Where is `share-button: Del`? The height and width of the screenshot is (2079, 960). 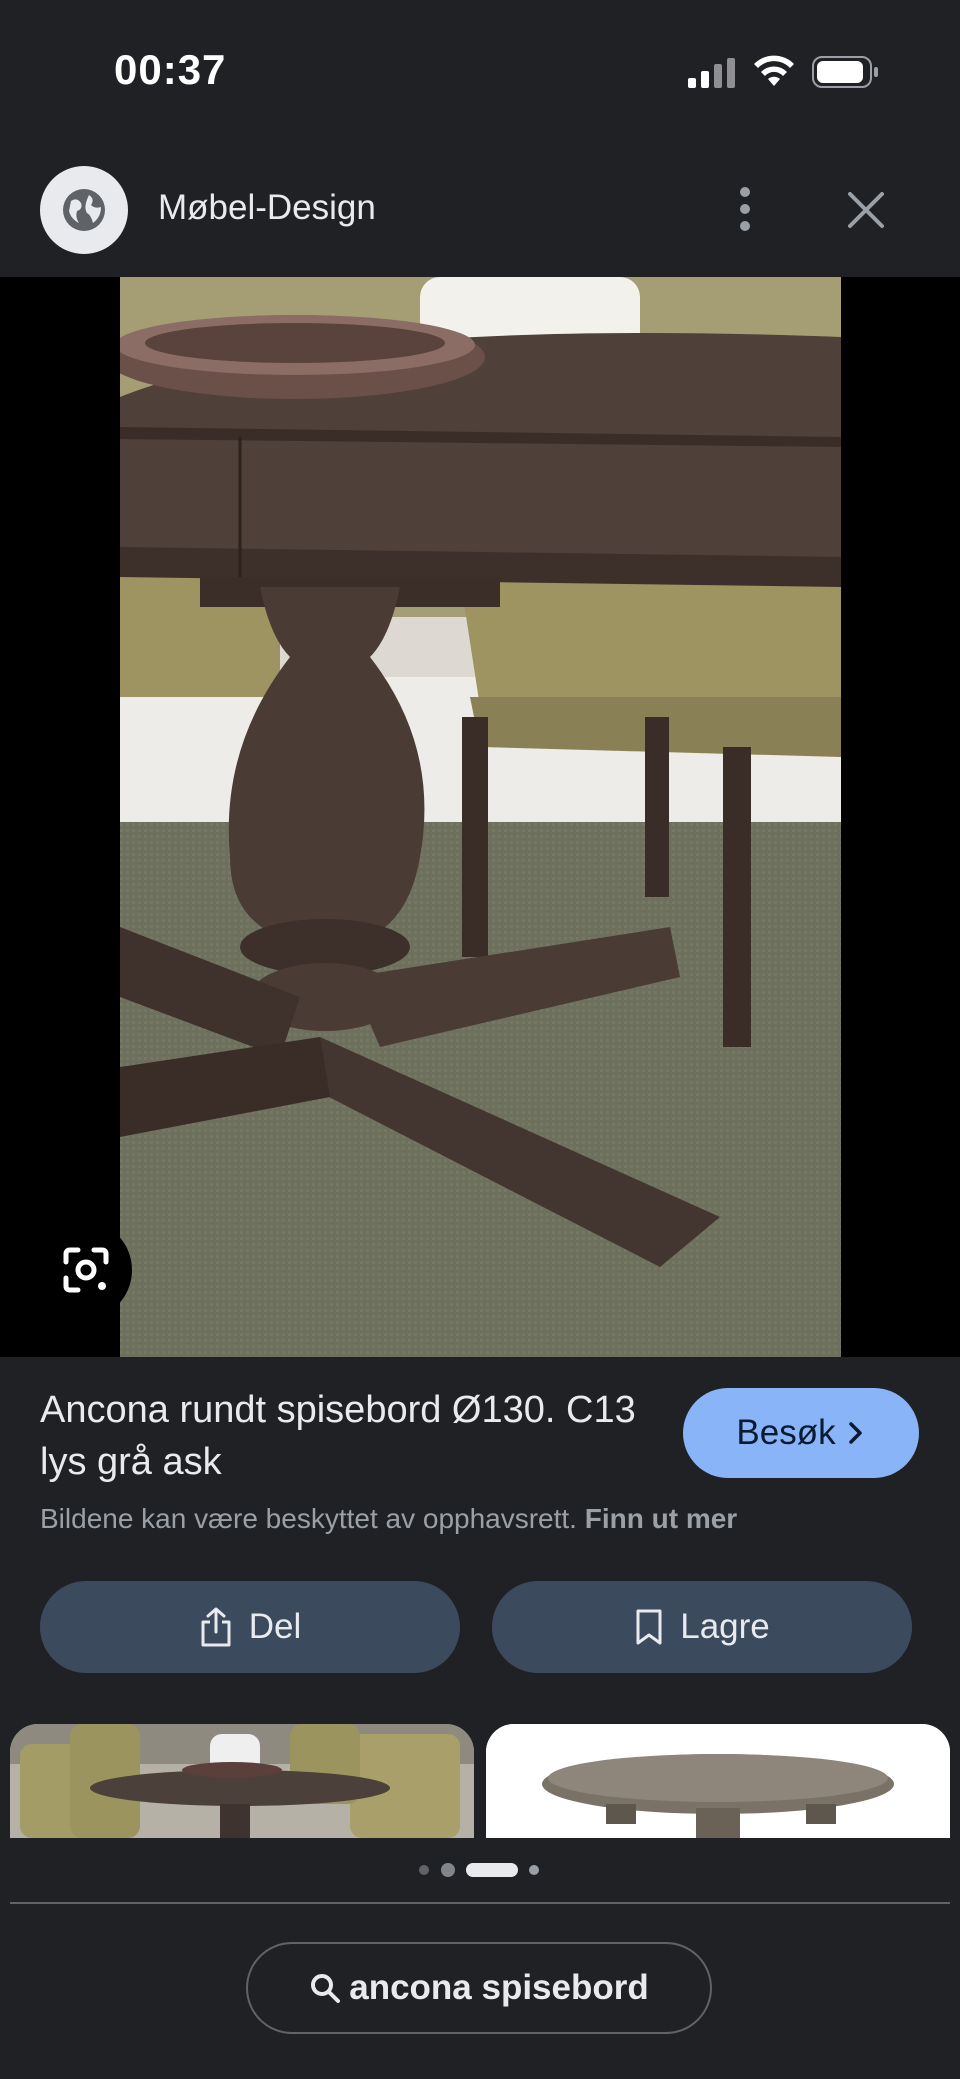 share-button: Del is located at coordinates (250, 1627).